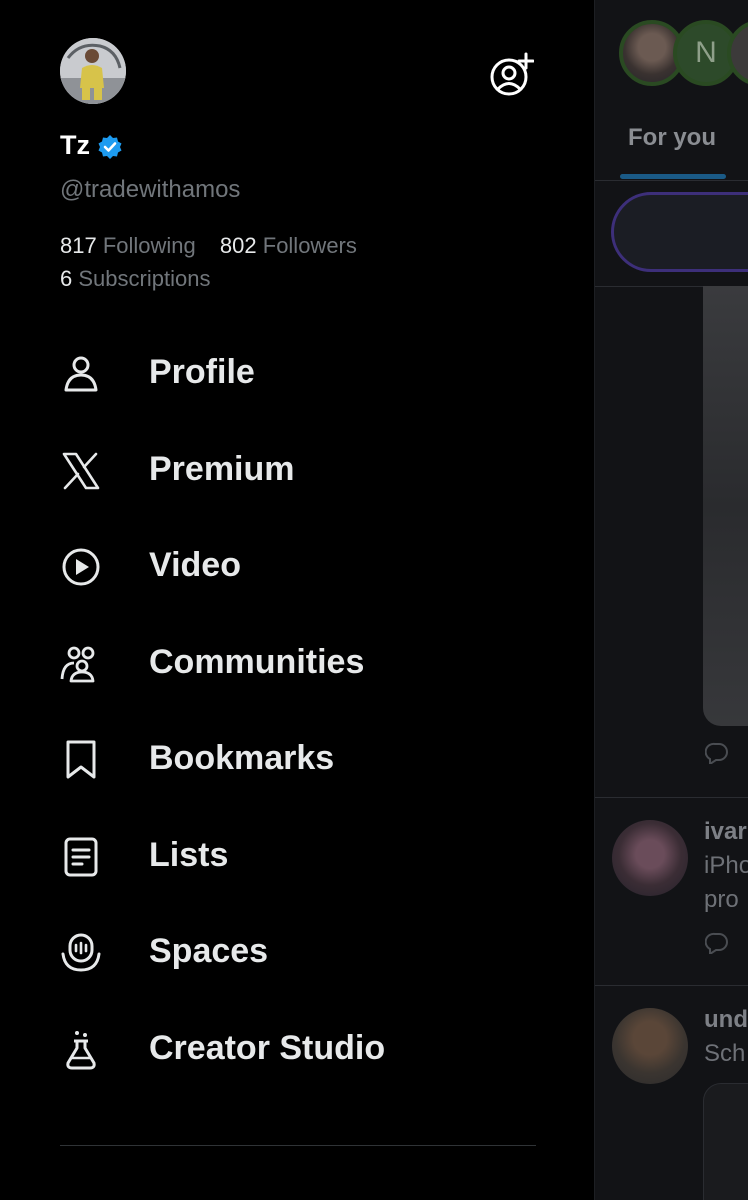 Image resolution: width=748 pixels, height=1200 pixels. I want to click on menu-label-premium: Premium, so click(222, 468).